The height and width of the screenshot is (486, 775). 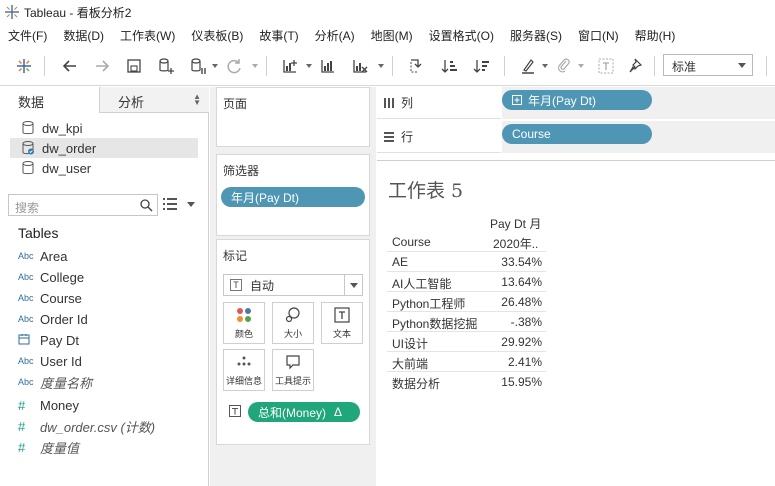 I want to click on table-row: Python数据挖掘 -.38%, so click(x=466, y=321).